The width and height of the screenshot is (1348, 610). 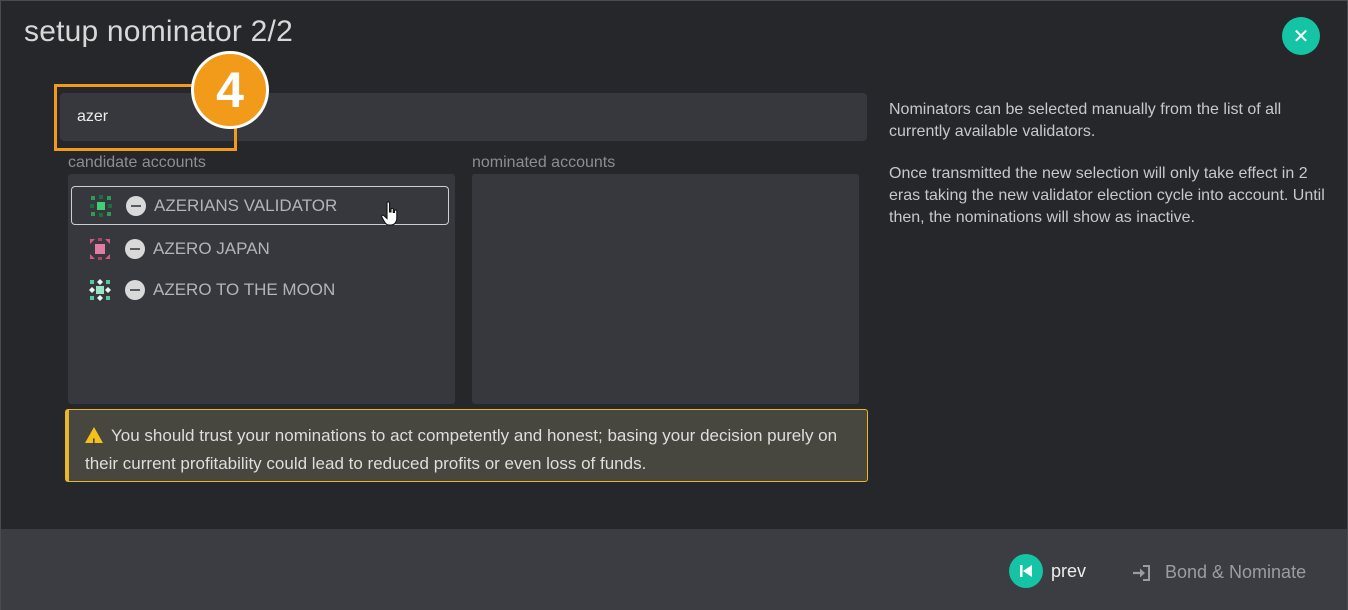 I want to click on close-icon: ✕, so click(x=1301, y=36).